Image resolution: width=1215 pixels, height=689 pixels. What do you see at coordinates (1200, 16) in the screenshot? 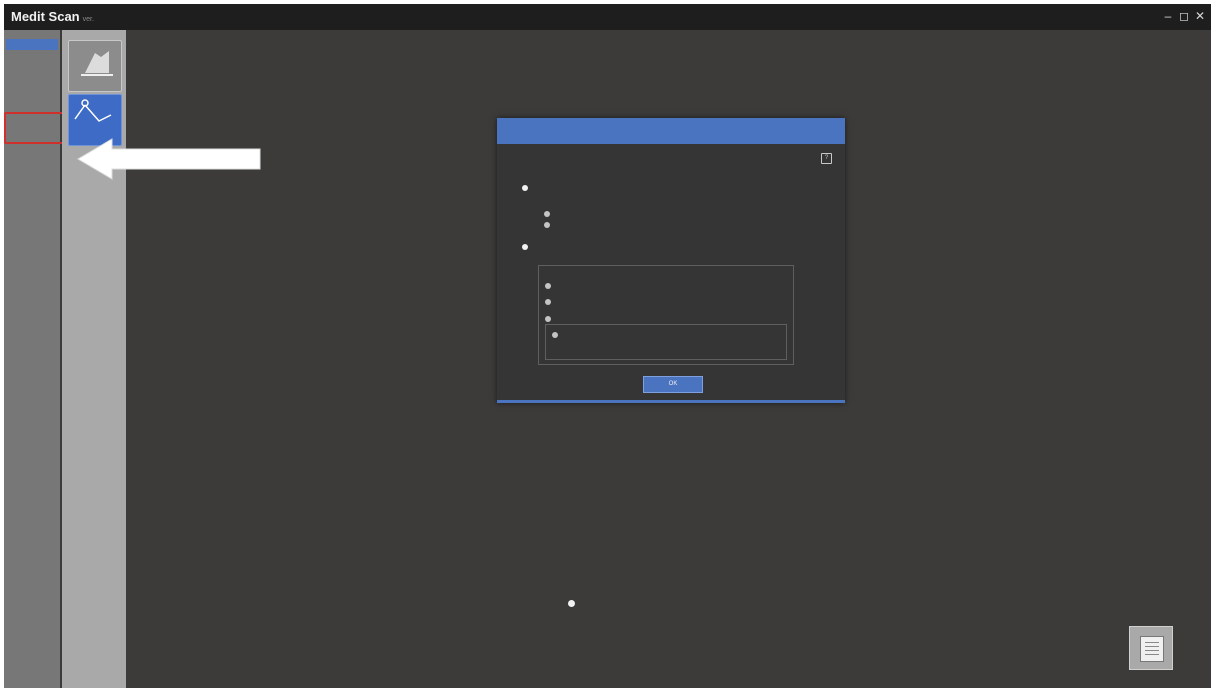
I see `close-button: ✕` at bounding box center [1200, 16].